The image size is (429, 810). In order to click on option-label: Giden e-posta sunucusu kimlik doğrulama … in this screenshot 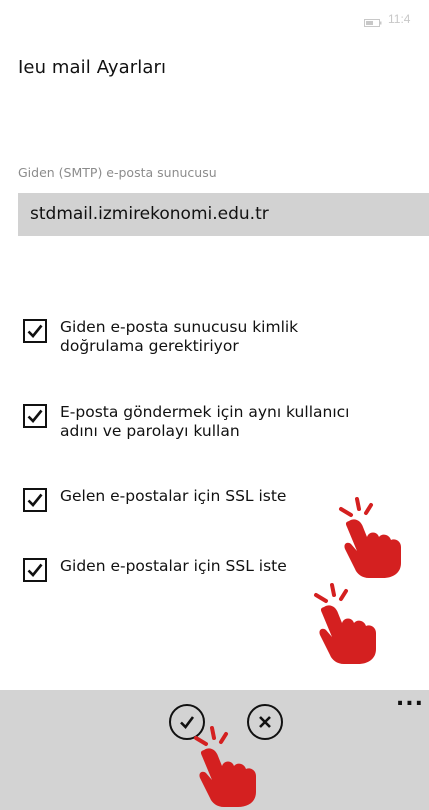, I will do `click(179, 337)`.